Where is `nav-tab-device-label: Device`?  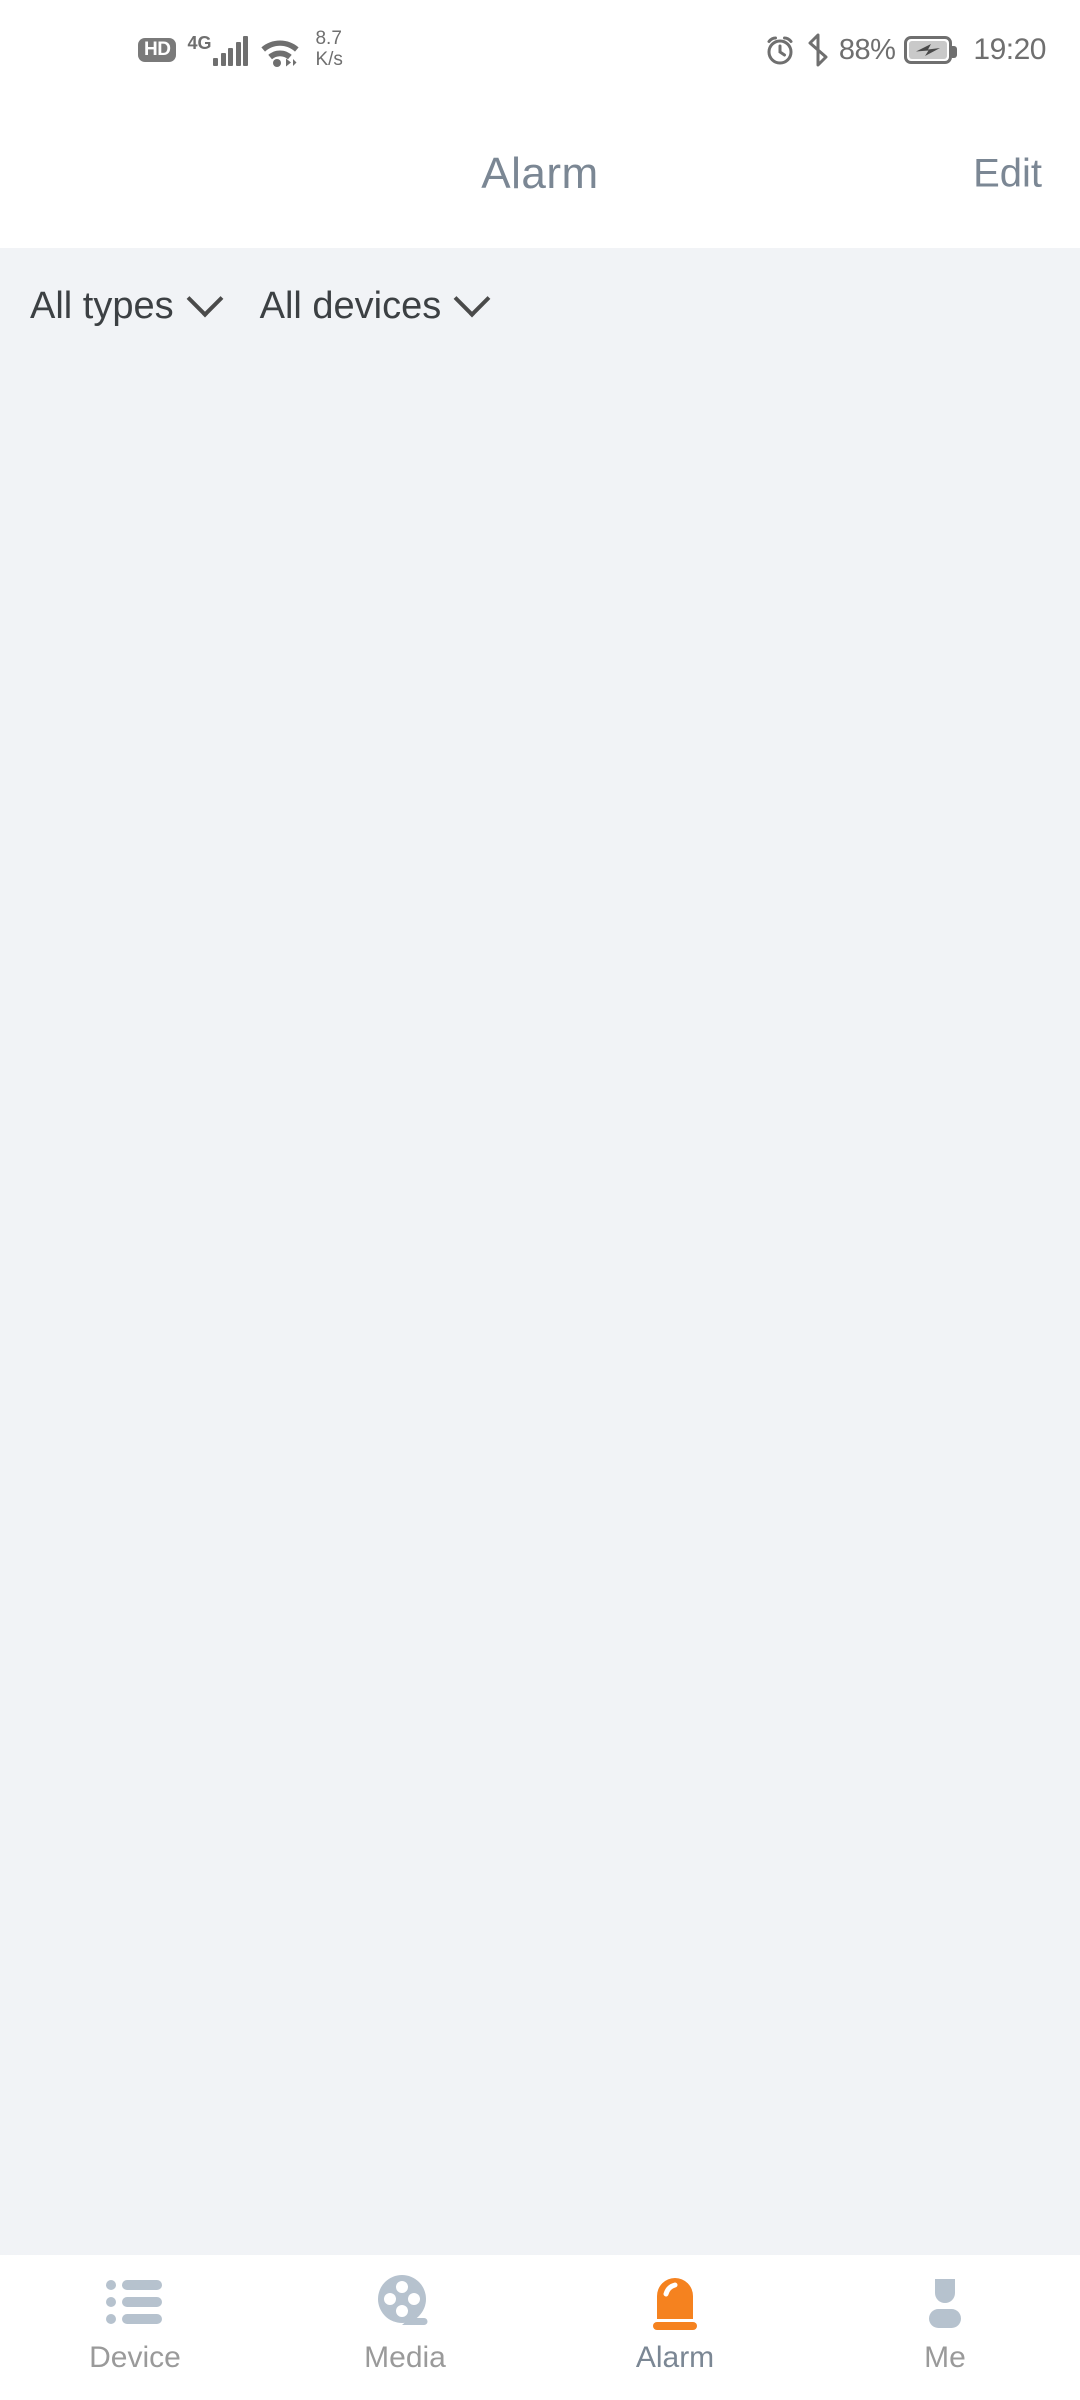
nav-tab-device-label: Device is located at coordinates (135, 2357).